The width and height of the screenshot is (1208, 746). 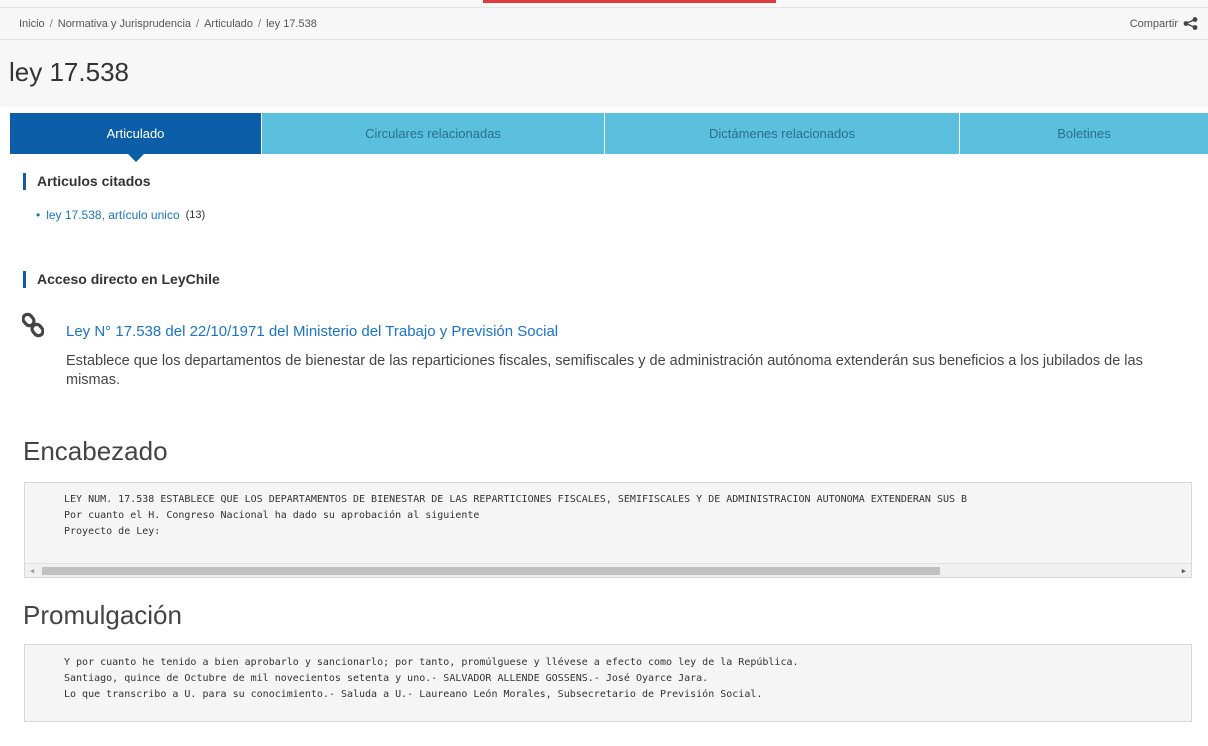 I want to click on list-item: • ley 17.538, artículo unico (13), so click(x=120, y=215).